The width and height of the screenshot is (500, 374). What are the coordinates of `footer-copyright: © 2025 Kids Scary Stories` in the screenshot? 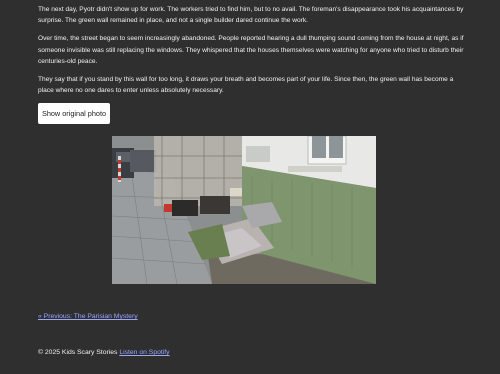 It's located at (78, 352).